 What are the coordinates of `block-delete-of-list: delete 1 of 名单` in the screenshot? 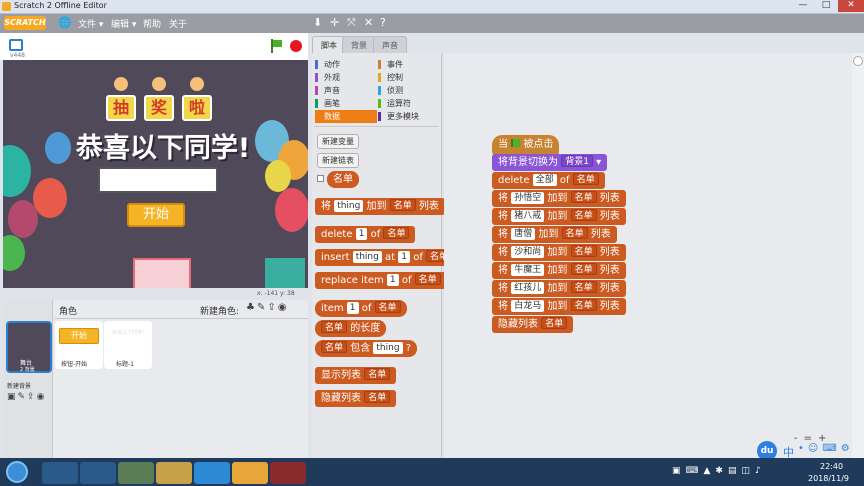 It's located at (365, 234).